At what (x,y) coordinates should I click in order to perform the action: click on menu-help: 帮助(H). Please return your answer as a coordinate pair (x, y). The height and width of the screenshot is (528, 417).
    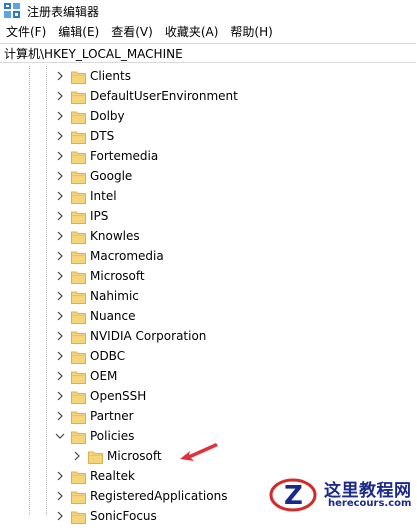
    Looking at the image, I should click on (251, 32).